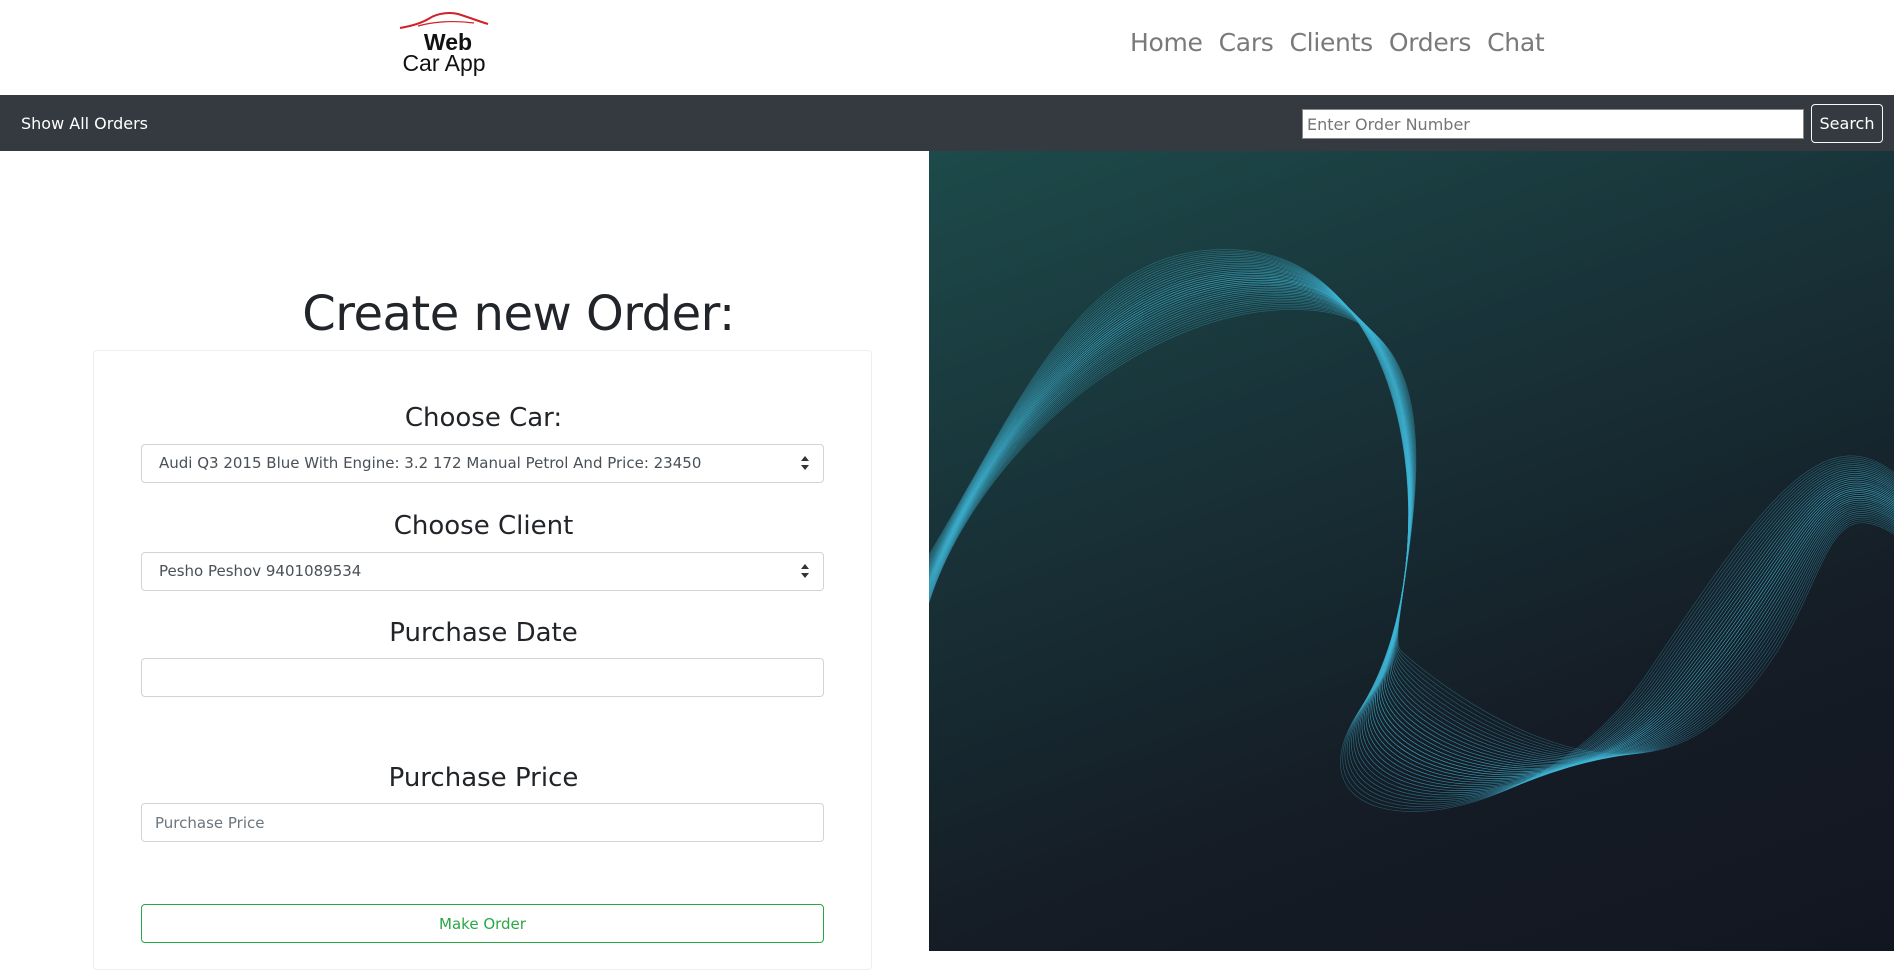 This screenshot has height=970, width=1894. Describe the element at coordinates (84, 123) in the screenshot. I see `show-all-orders-link: Show All Orders` at that location.